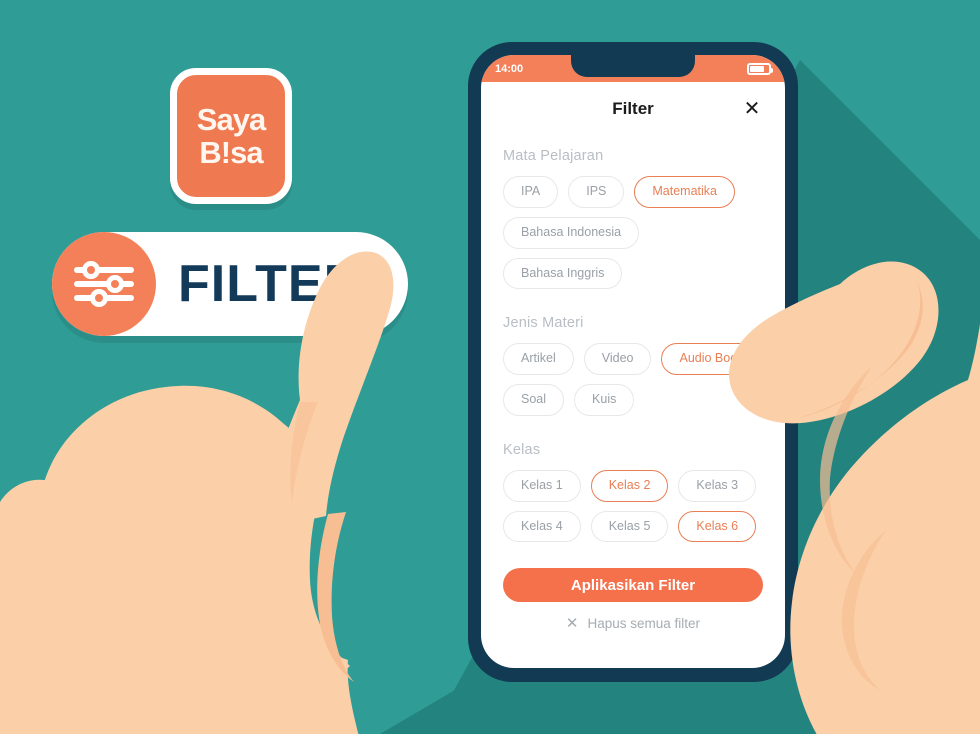 The width and height of the screenshot is (980, 734). Describe the element at coordinates (563, 273) in the screenshot. I see `chip-bahasa-inggris: Bahasa Inggris` at that location.